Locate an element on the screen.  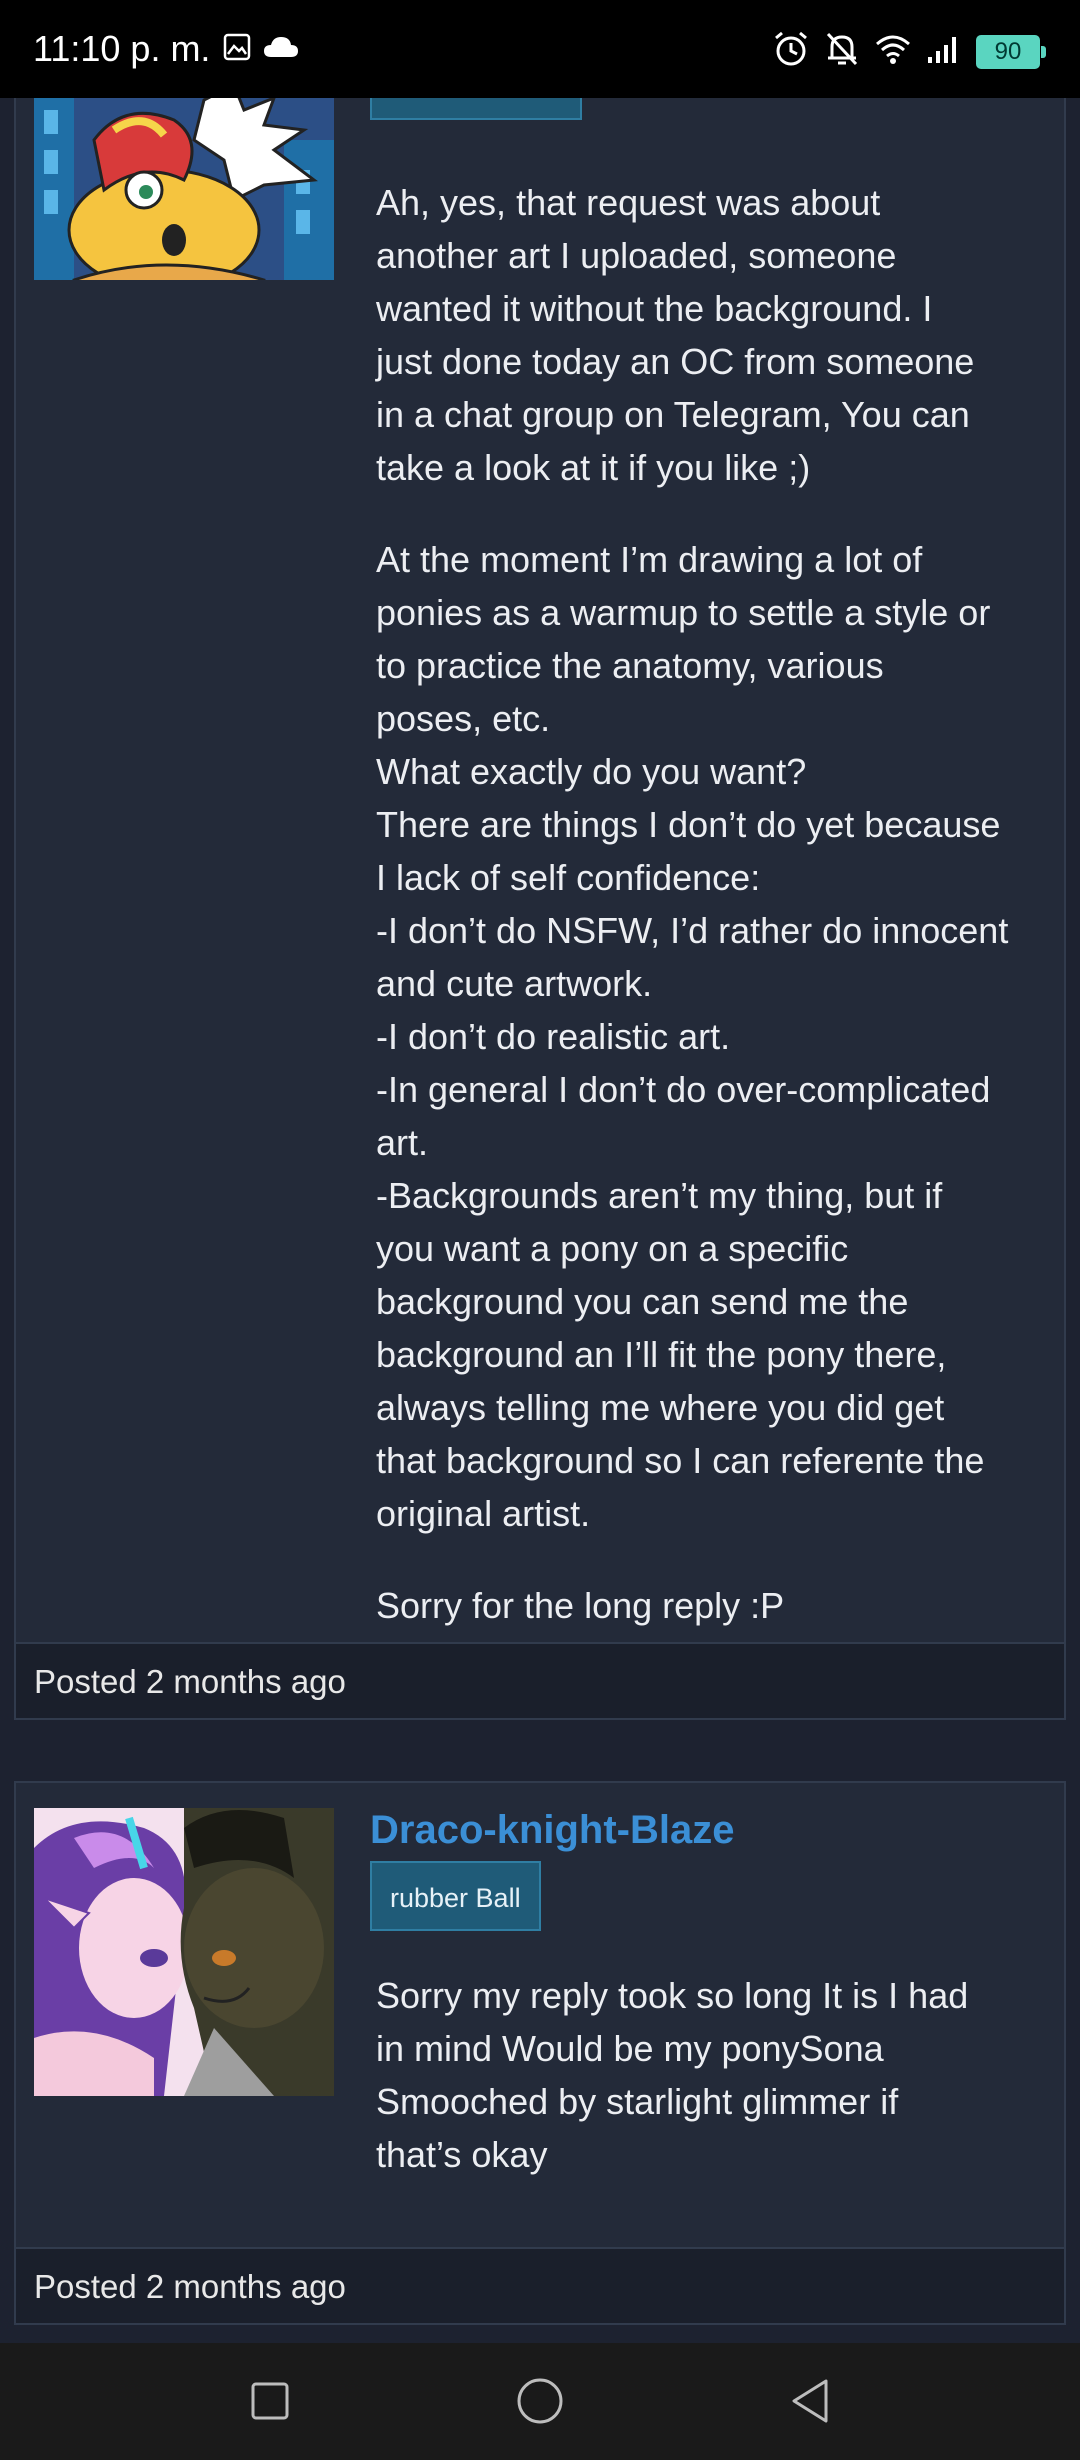
text-line: At the moment I’m drawing a lot of is located at coordinates (649, 559).